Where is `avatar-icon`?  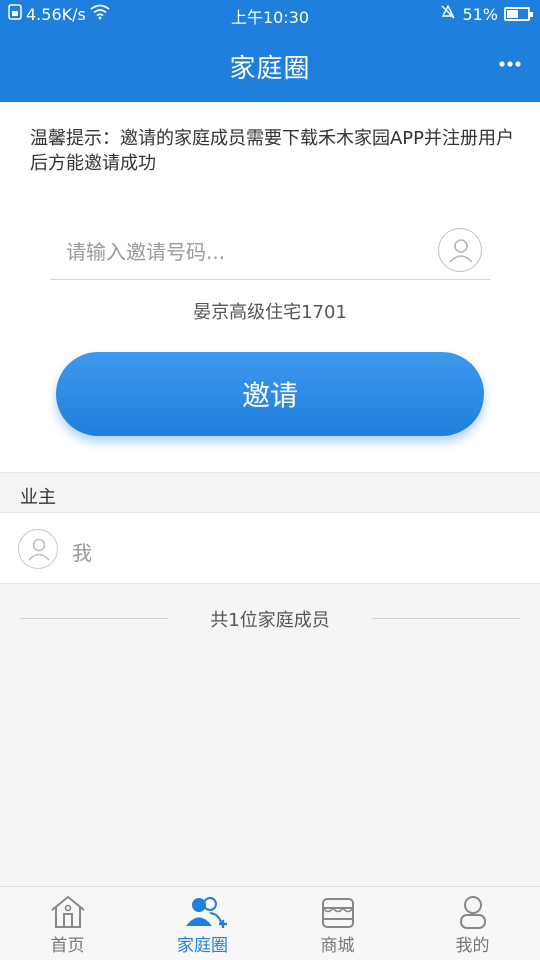
avatar-icon is located at coordinates (38, 549).